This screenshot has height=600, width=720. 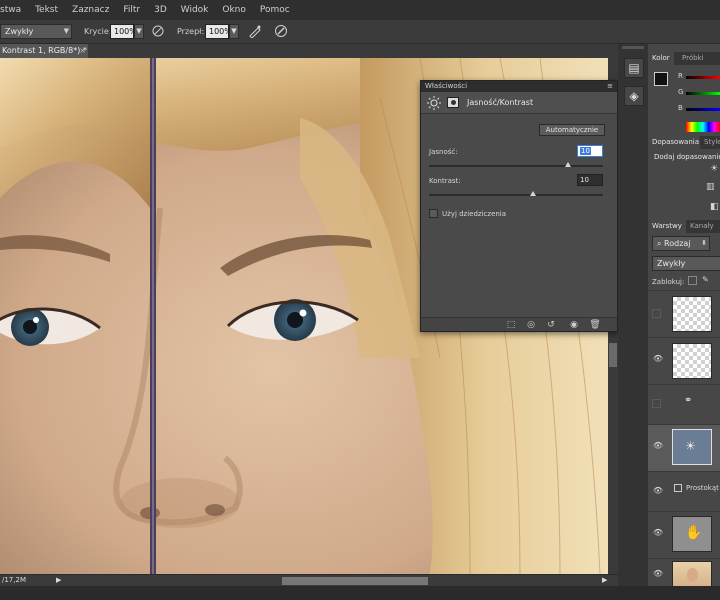 What do you see at coordinates (585, 151) in the screenshot?
I see `brightness-value: 10` at bounding box center [585, 151].